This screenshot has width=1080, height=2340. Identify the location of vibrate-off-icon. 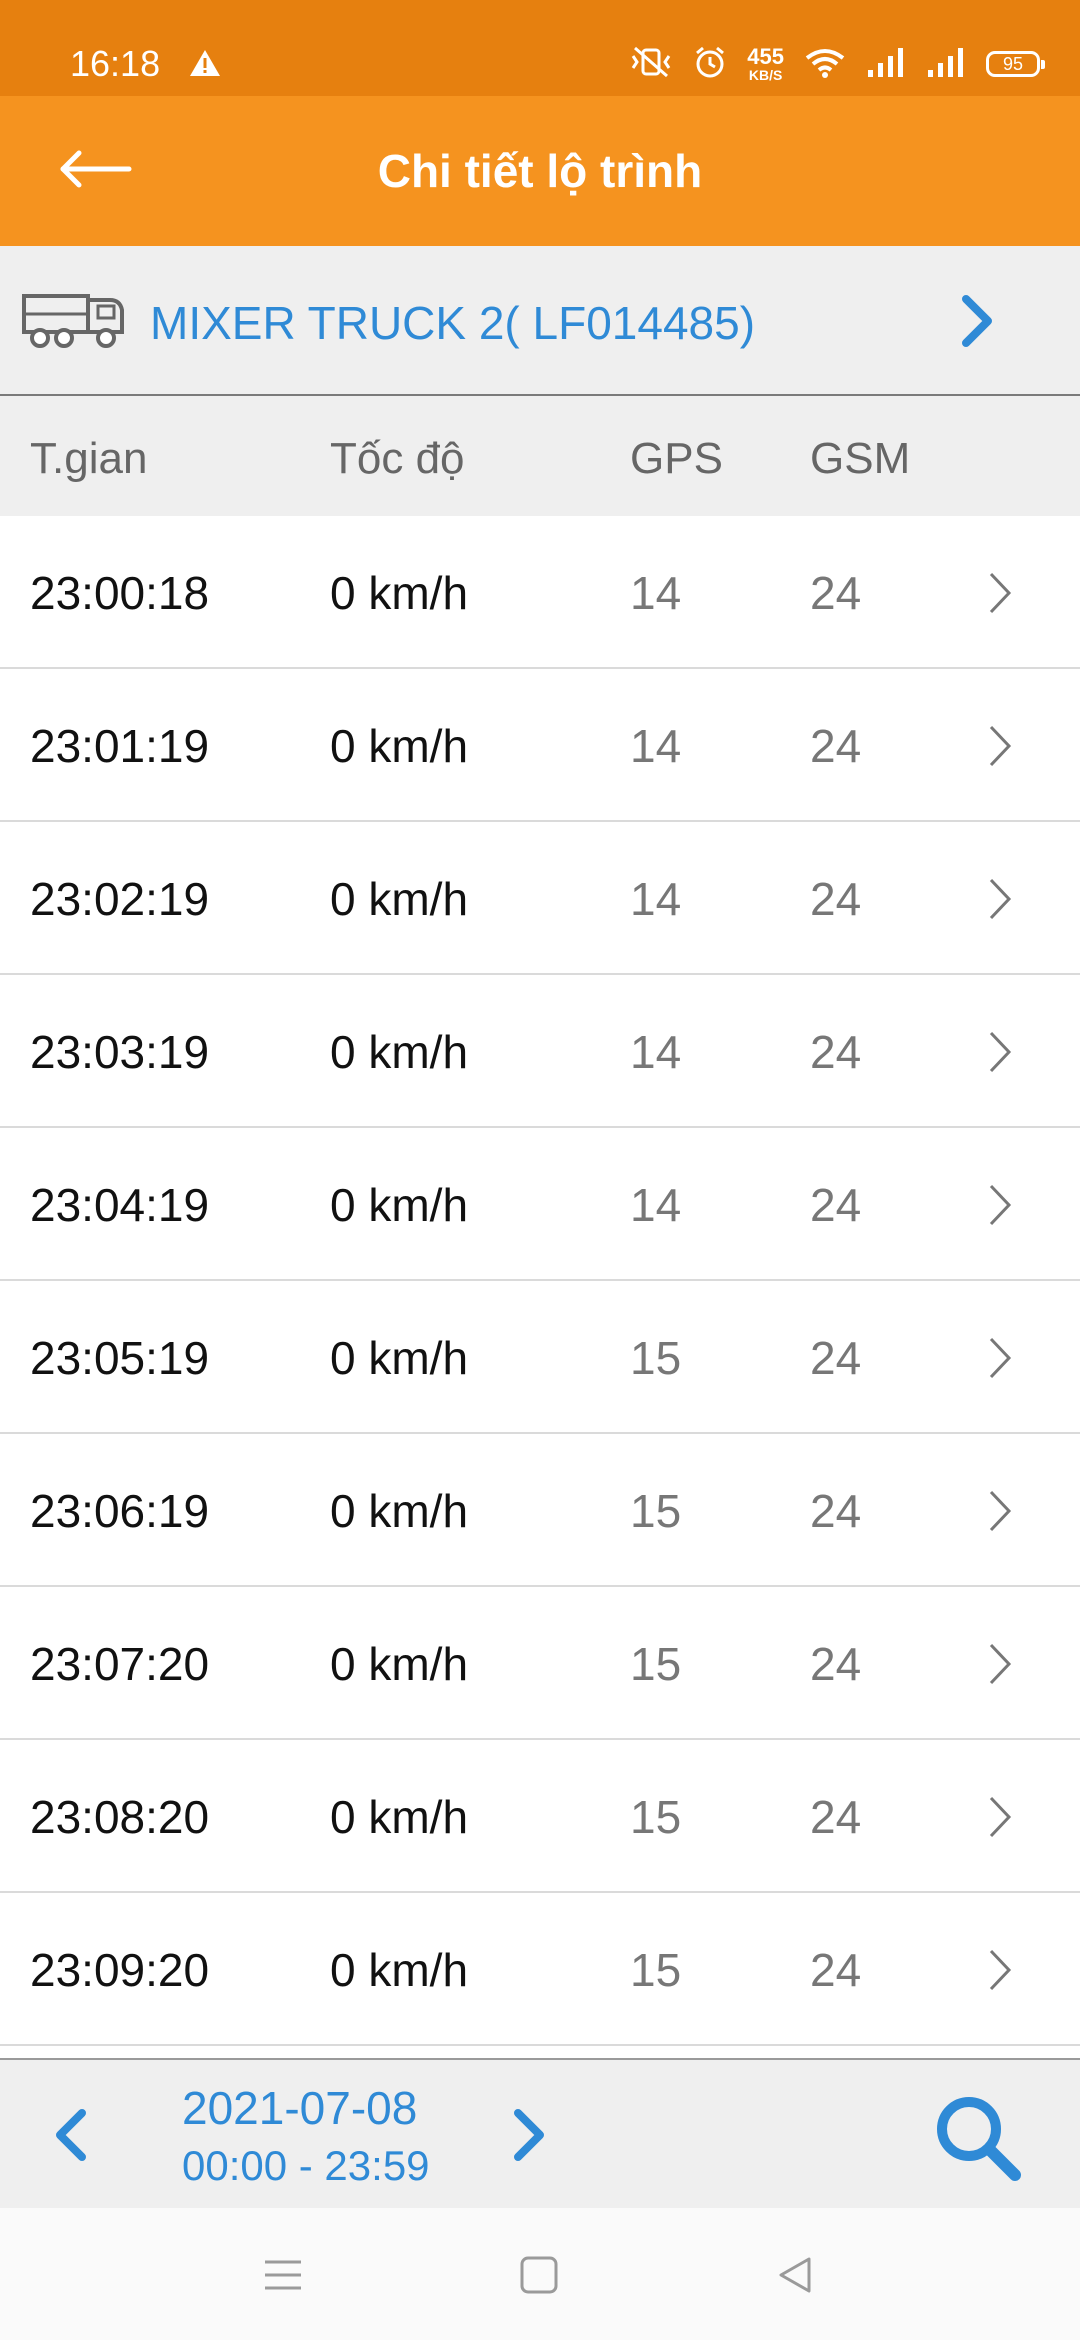
(651, 64).